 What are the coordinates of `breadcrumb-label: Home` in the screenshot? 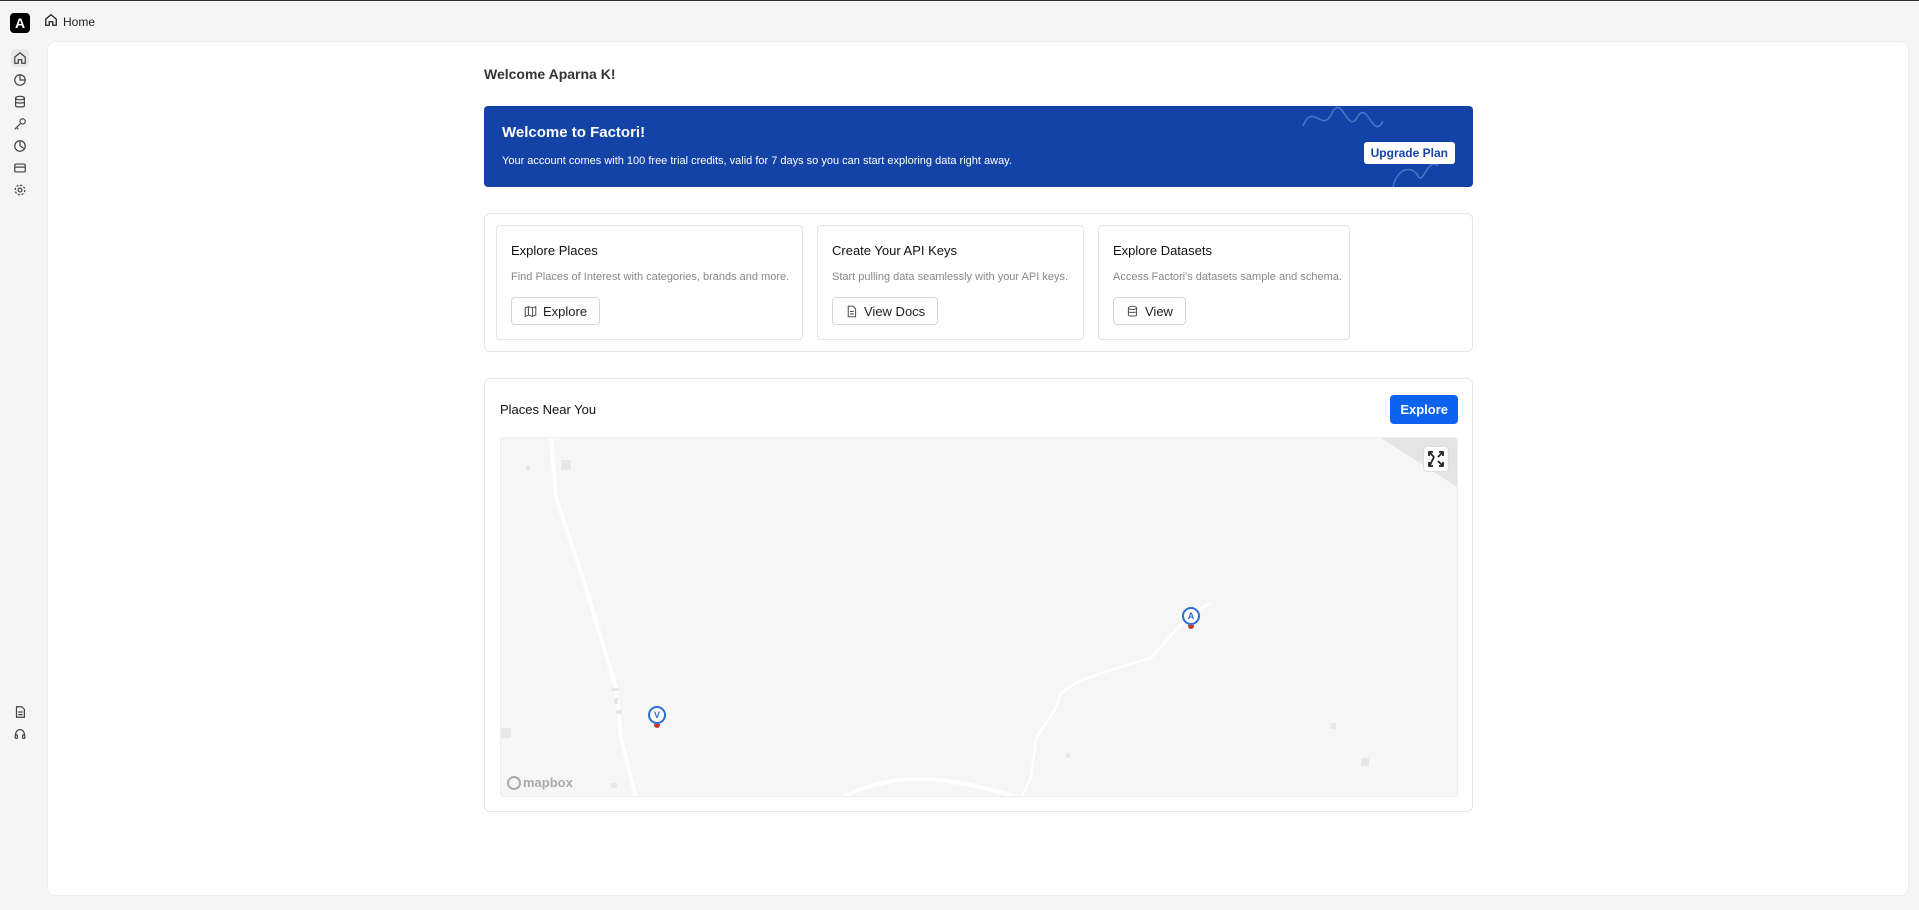 It's located at (79, 21).